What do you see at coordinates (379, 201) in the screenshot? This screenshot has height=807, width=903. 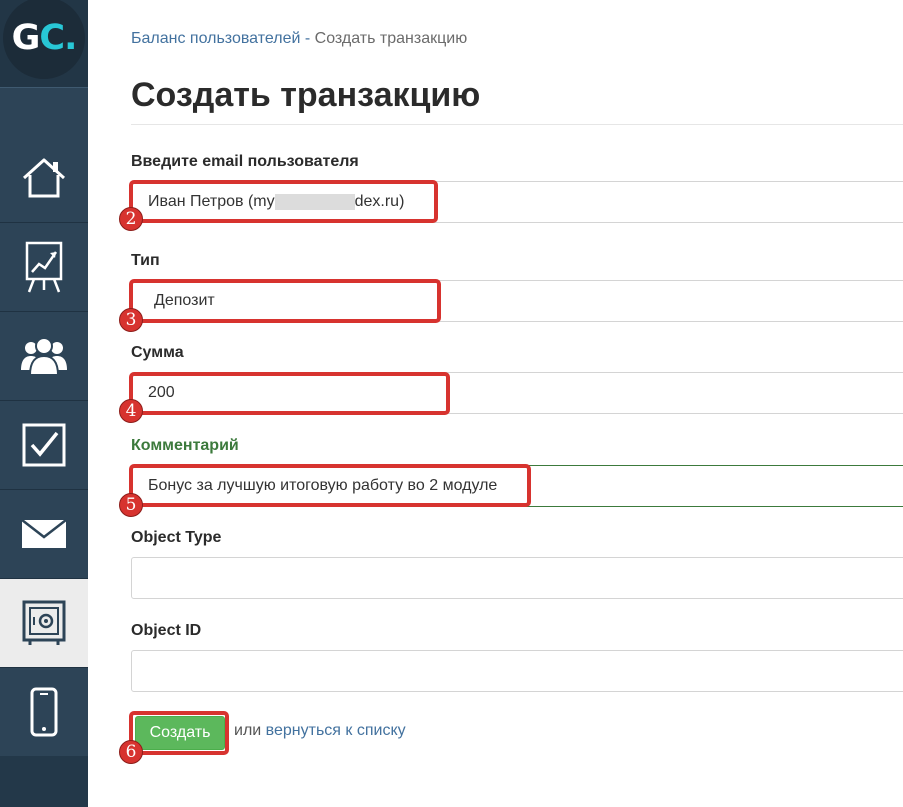 I see `email-value-end: dex.ru)` at bounding box center [379, 201].